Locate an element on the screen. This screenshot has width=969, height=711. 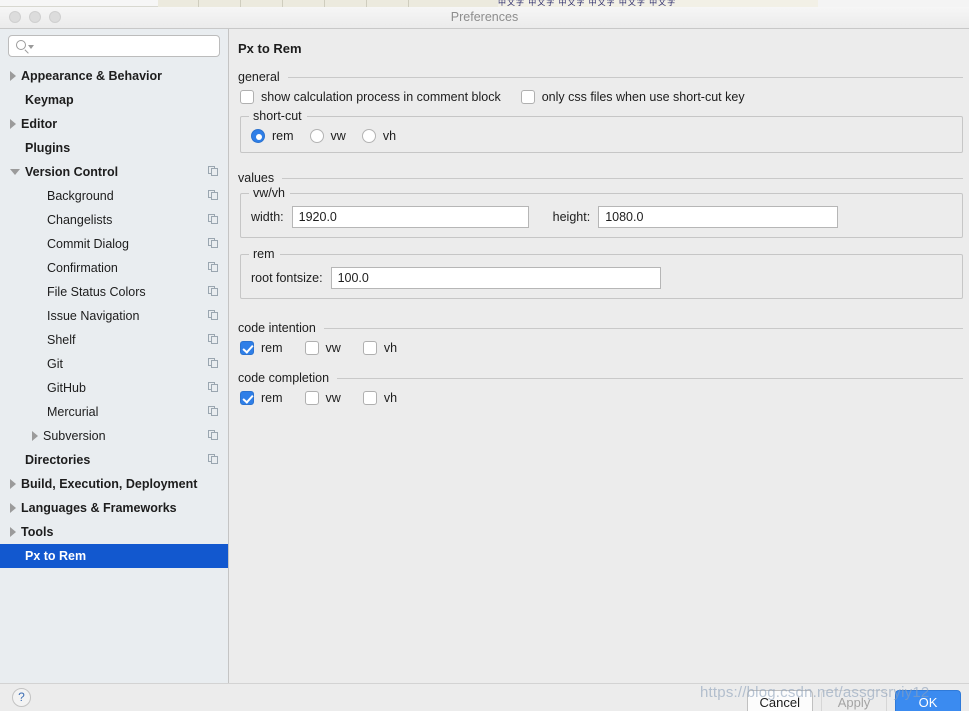
search-input is located at coordinates (126, 46).